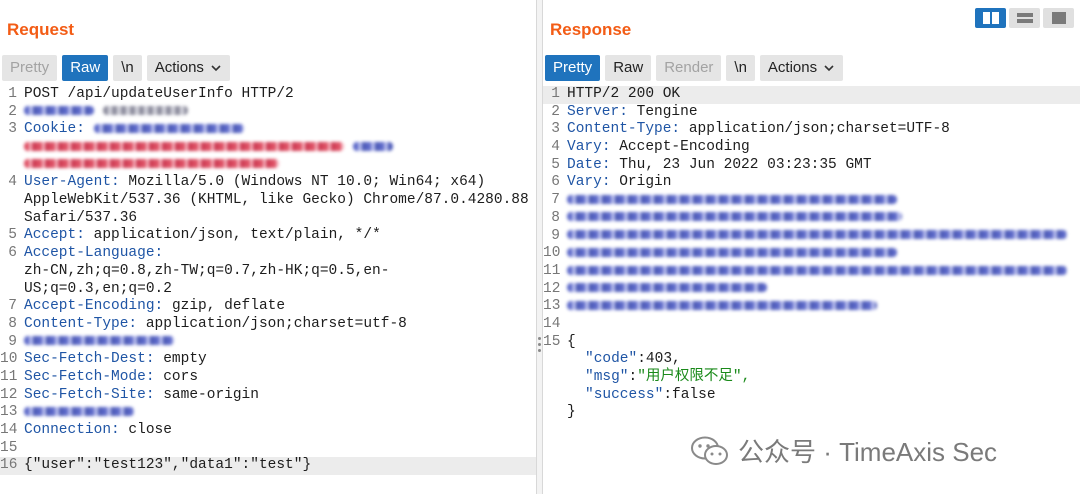  What do you see at coordinates (811, 166) in the screenshot?
I see `code-line: 5 Date: Thu, 23 Jun 2022 03:23:35 GMT` at bounding box center [811, 166].